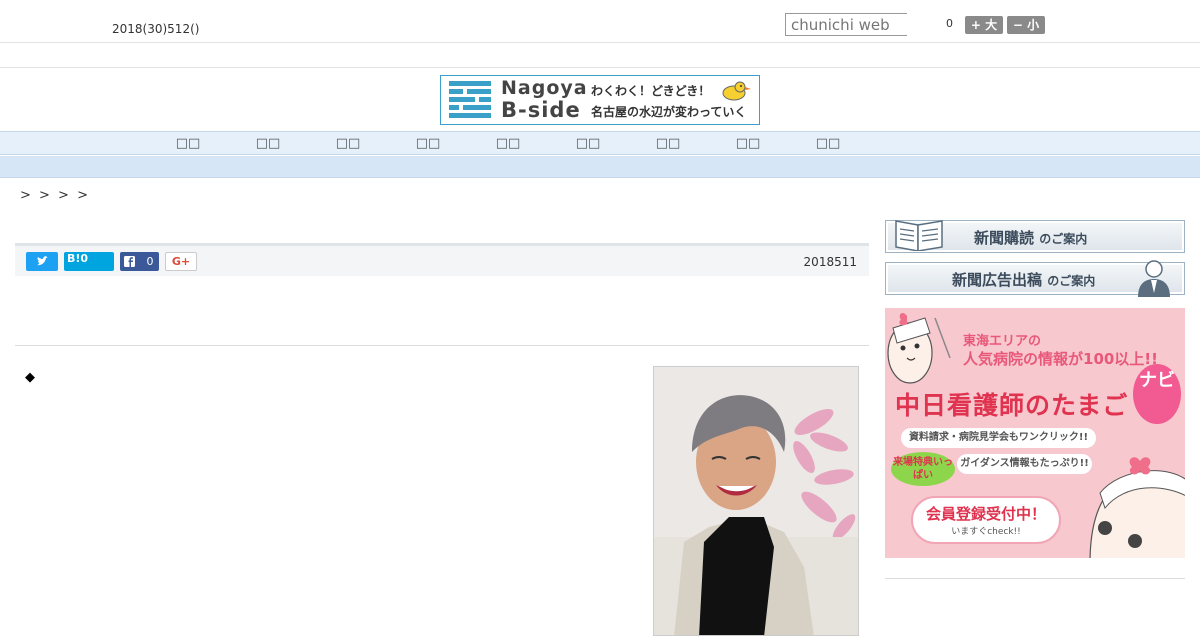 Image resolution: width=1200 pixels, height=636 pixels. What do you see at coordinates (1137, 507) in the screenshot?
I see `nurse-face-icon` at bounding box center [1137, 507].